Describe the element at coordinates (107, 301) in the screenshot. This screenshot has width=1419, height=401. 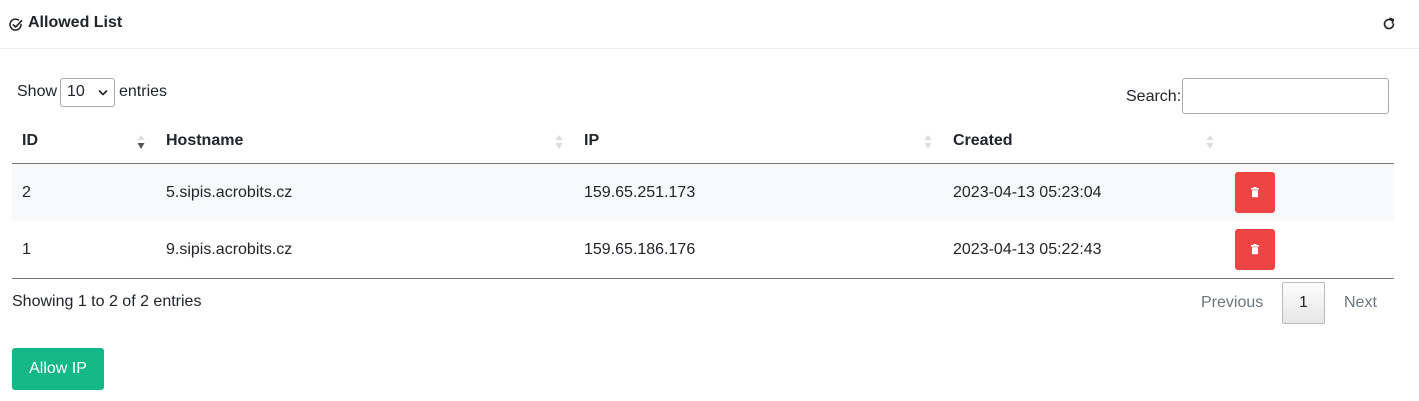
I see `table-info: Showing 1 to 2 of 2 entries` at that location.